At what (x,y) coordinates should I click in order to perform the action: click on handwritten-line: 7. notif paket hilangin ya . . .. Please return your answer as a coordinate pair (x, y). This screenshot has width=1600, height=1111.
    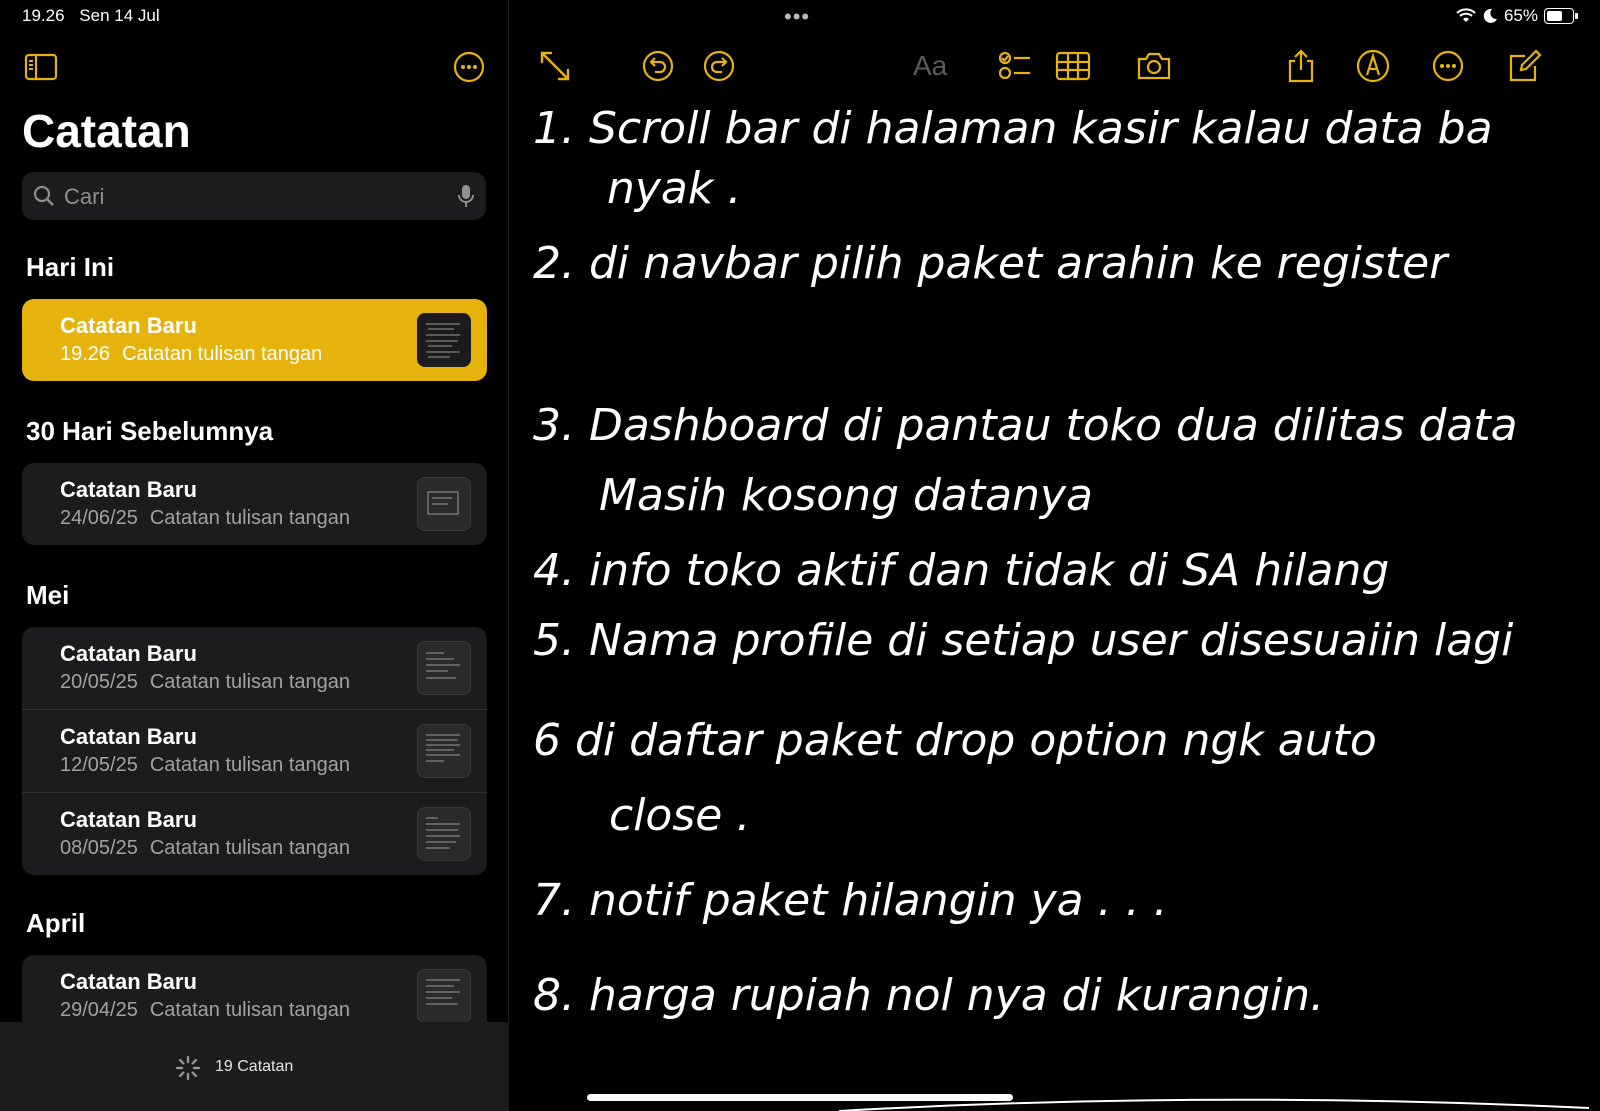
    Looking at the image, I should click on (850, 900).